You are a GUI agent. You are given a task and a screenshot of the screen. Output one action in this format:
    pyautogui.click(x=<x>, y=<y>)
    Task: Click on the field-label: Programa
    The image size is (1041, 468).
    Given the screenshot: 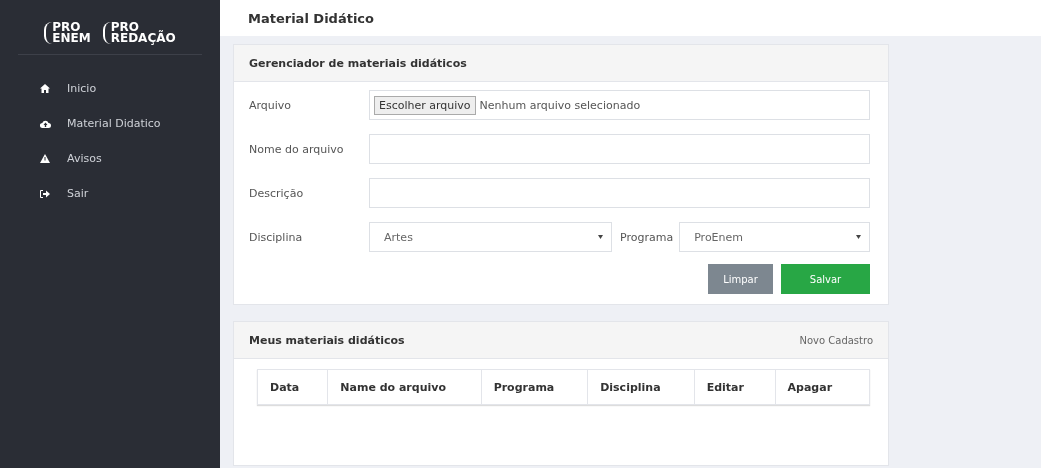 What is the action you would take?
    pyautogui.click(x=647, y=237)
    